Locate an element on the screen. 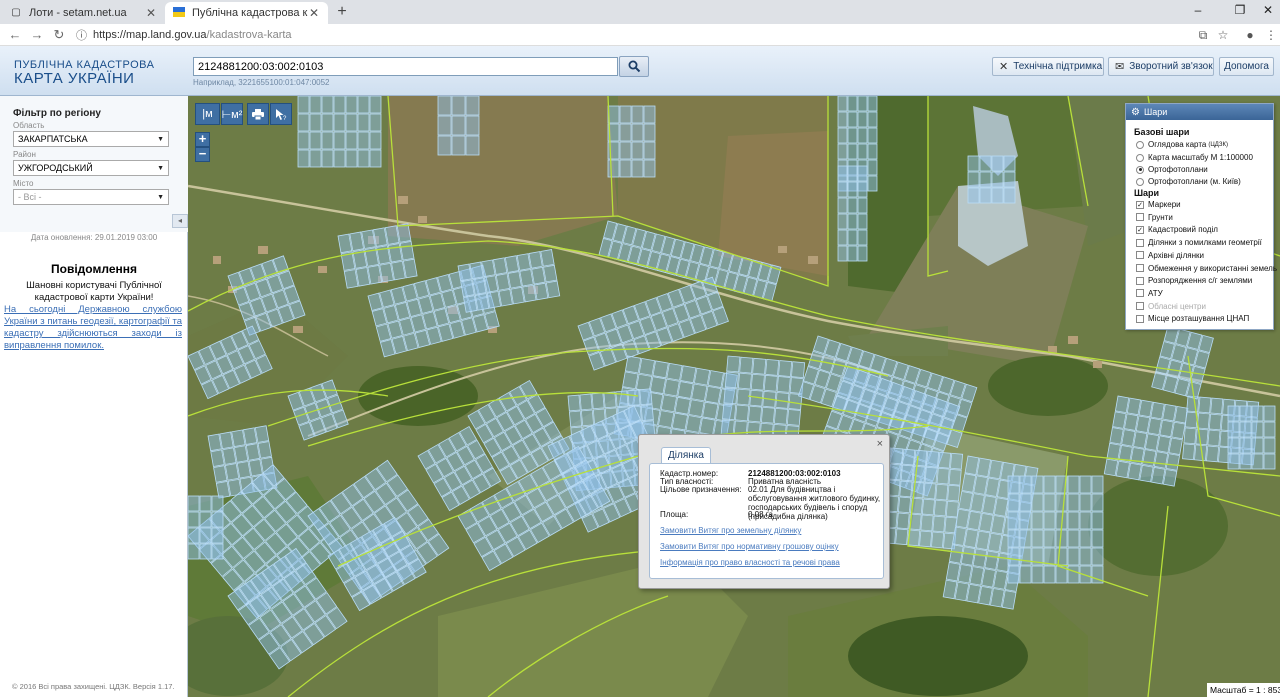  identify-button: ? is located at coordinates (281, 114).